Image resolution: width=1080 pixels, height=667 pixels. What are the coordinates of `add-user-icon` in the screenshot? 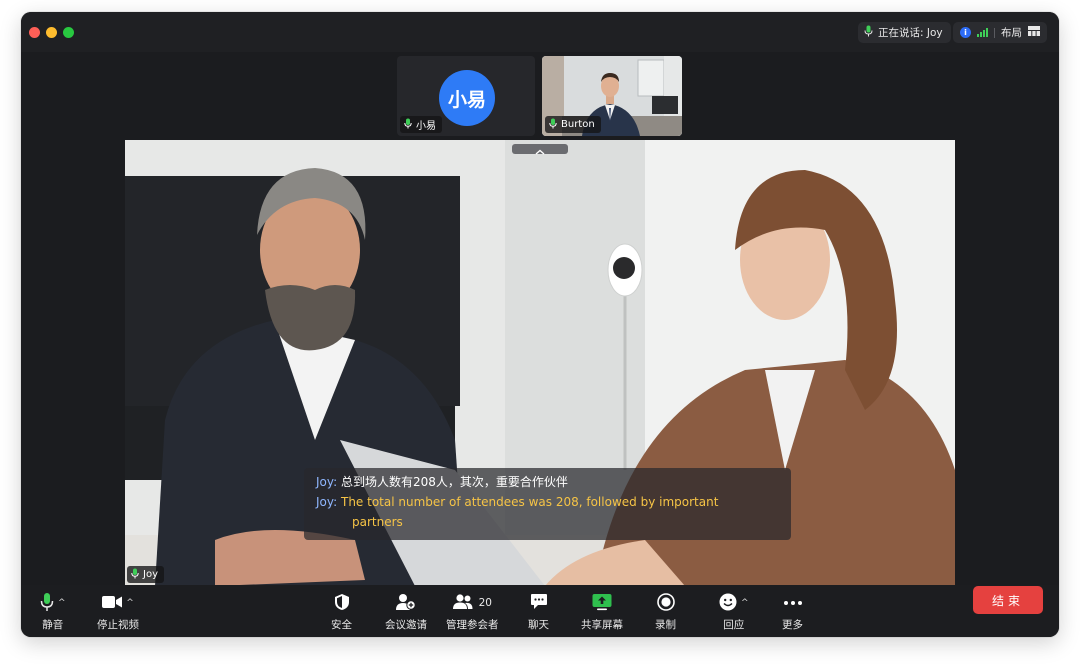 It's located at (406, 603).